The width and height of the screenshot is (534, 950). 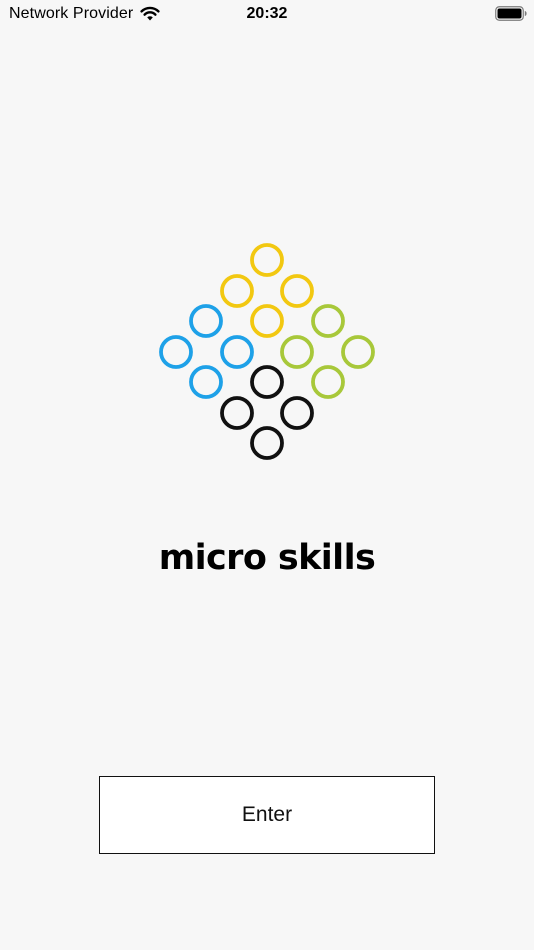 What do you see at coordinates (267, 815) in the screenshot?
I see `enter-button: Enter` at bounding box center [267, 815].